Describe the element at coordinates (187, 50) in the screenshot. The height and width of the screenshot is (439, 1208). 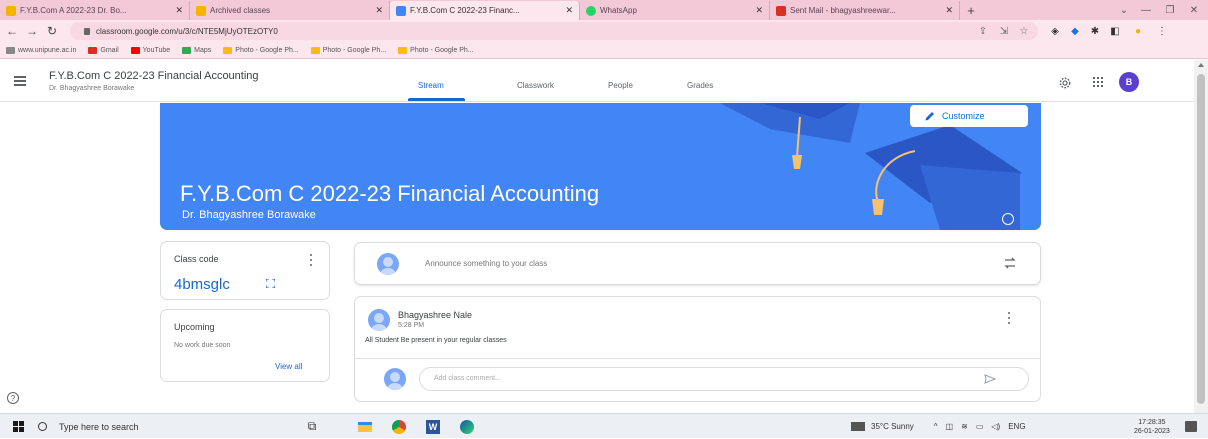
I see `maps-icon` at that location.